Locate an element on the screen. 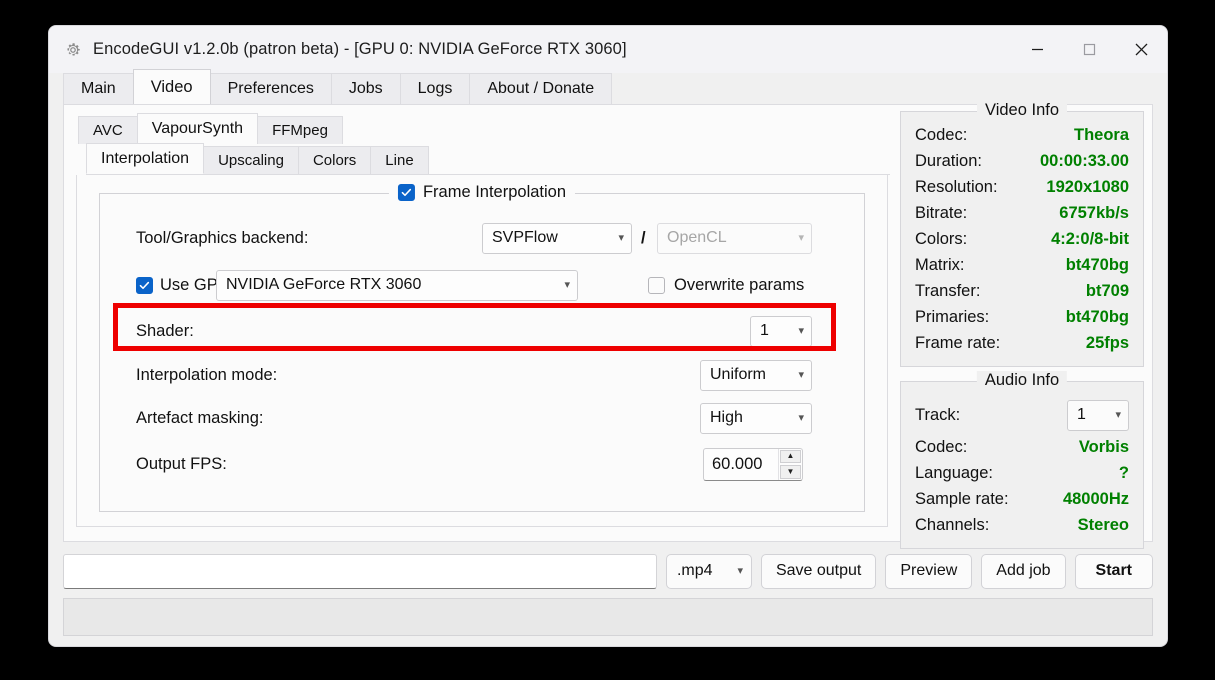  subtab-vapoursynth: VapourSynth is located at coordinates (197, 128).